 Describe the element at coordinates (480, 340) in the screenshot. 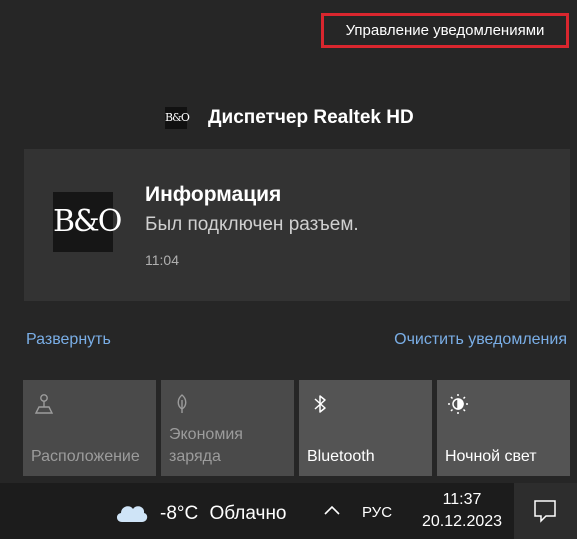

I see `clear-notifications-link: Очистить уведомления` at that location.